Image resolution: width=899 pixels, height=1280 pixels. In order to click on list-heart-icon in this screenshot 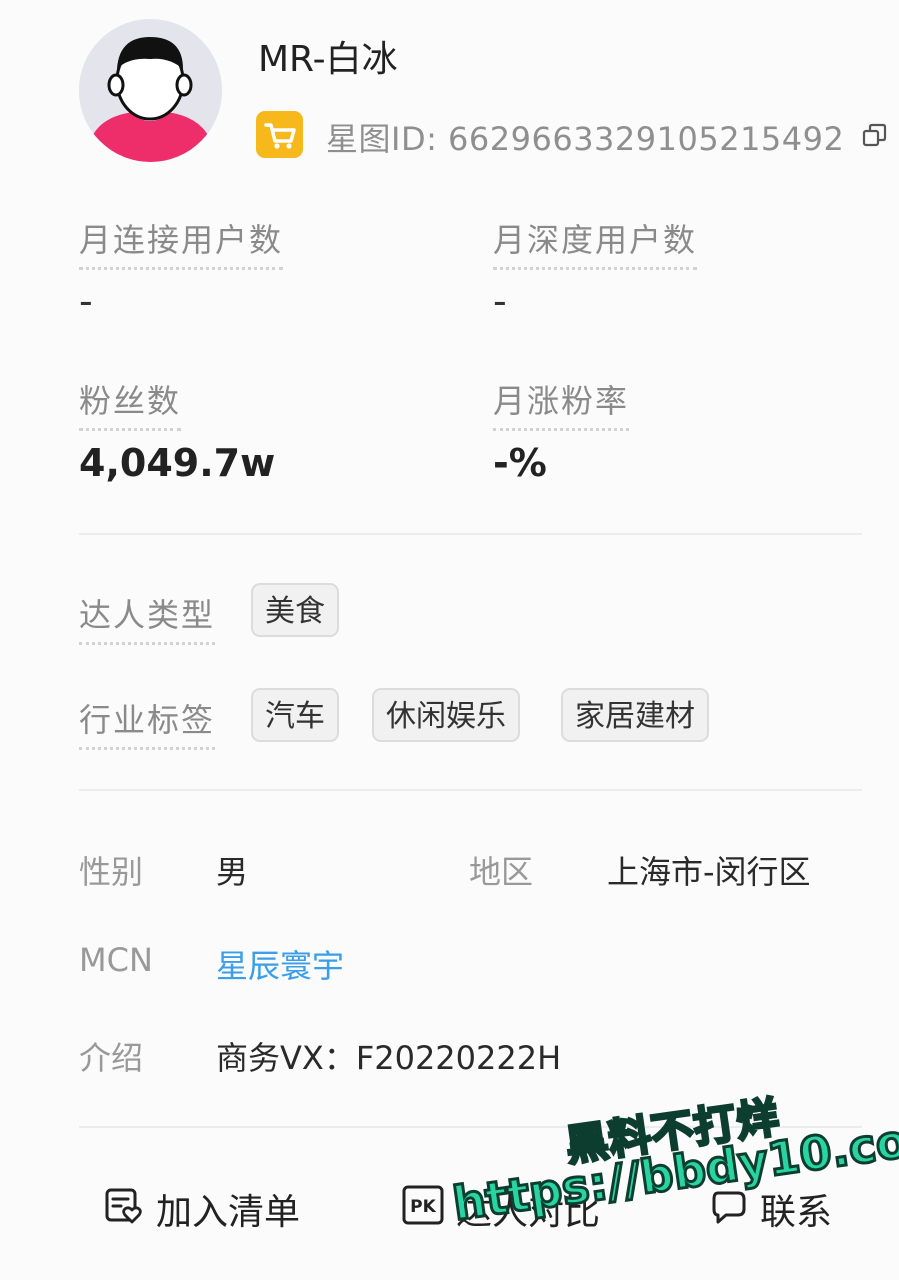, I will do `click(124, 1209)`.